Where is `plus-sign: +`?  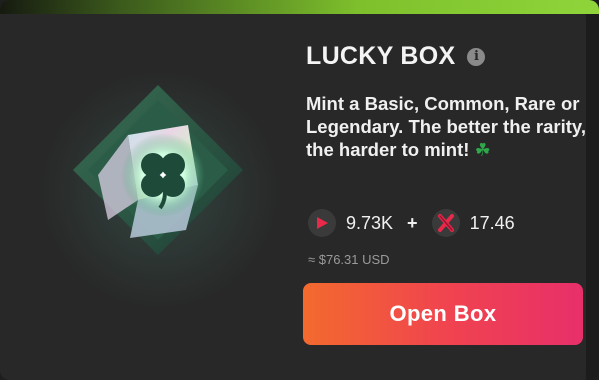
plus-sign: + is located at coordinates (412, 222).